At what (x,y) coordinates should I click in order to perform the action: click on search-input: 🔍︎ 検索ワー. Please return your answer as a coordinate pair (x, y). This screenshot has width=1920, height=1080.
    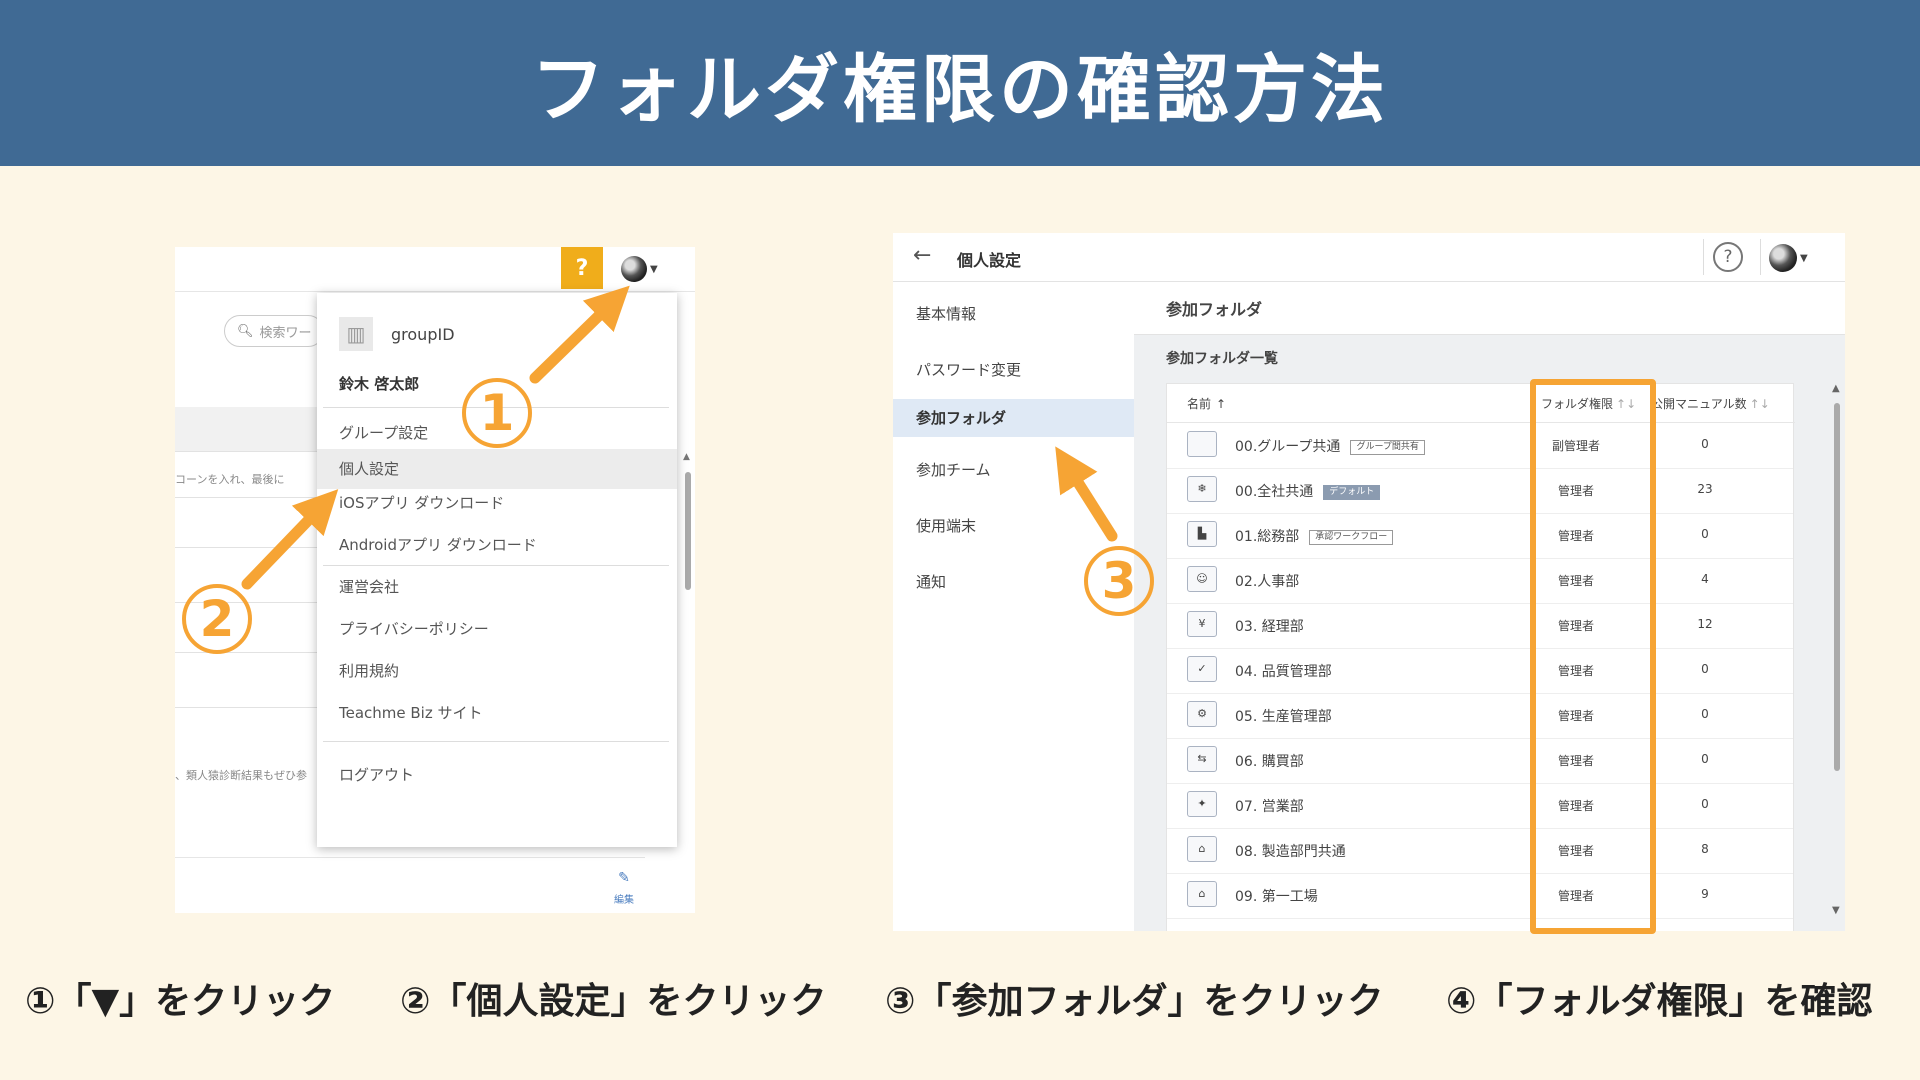
    Looking at the image, I should click on (274, 331).